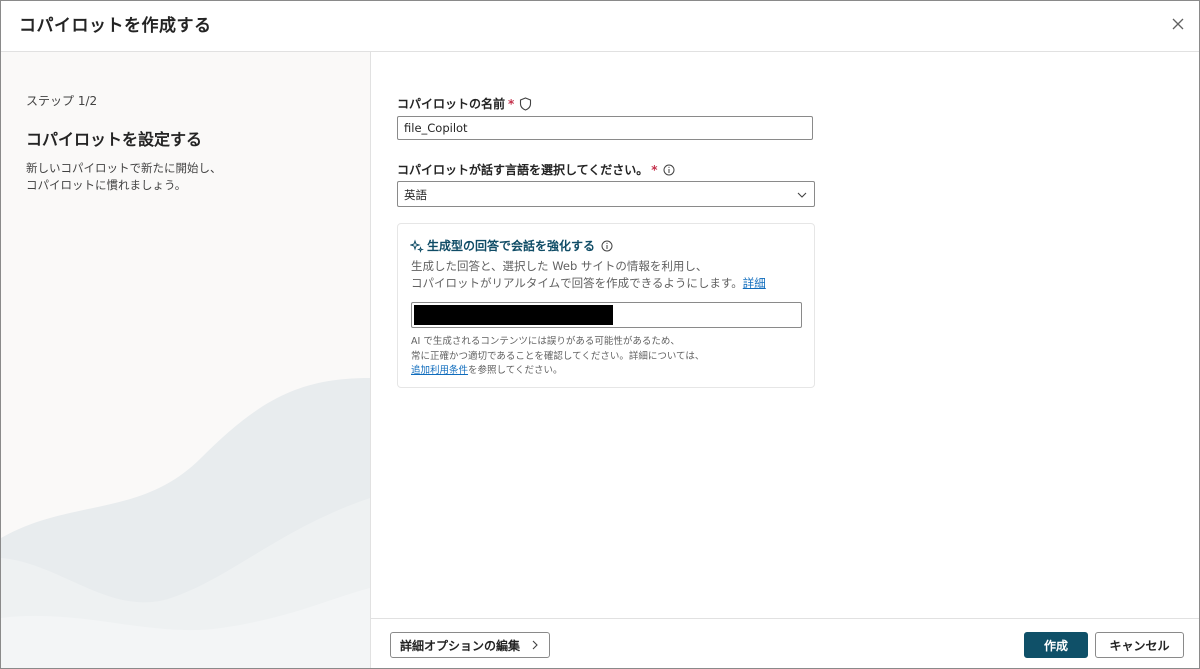 This screenshot has width=1200, height=669. I want to click on shield-icon, so click(525, 103).